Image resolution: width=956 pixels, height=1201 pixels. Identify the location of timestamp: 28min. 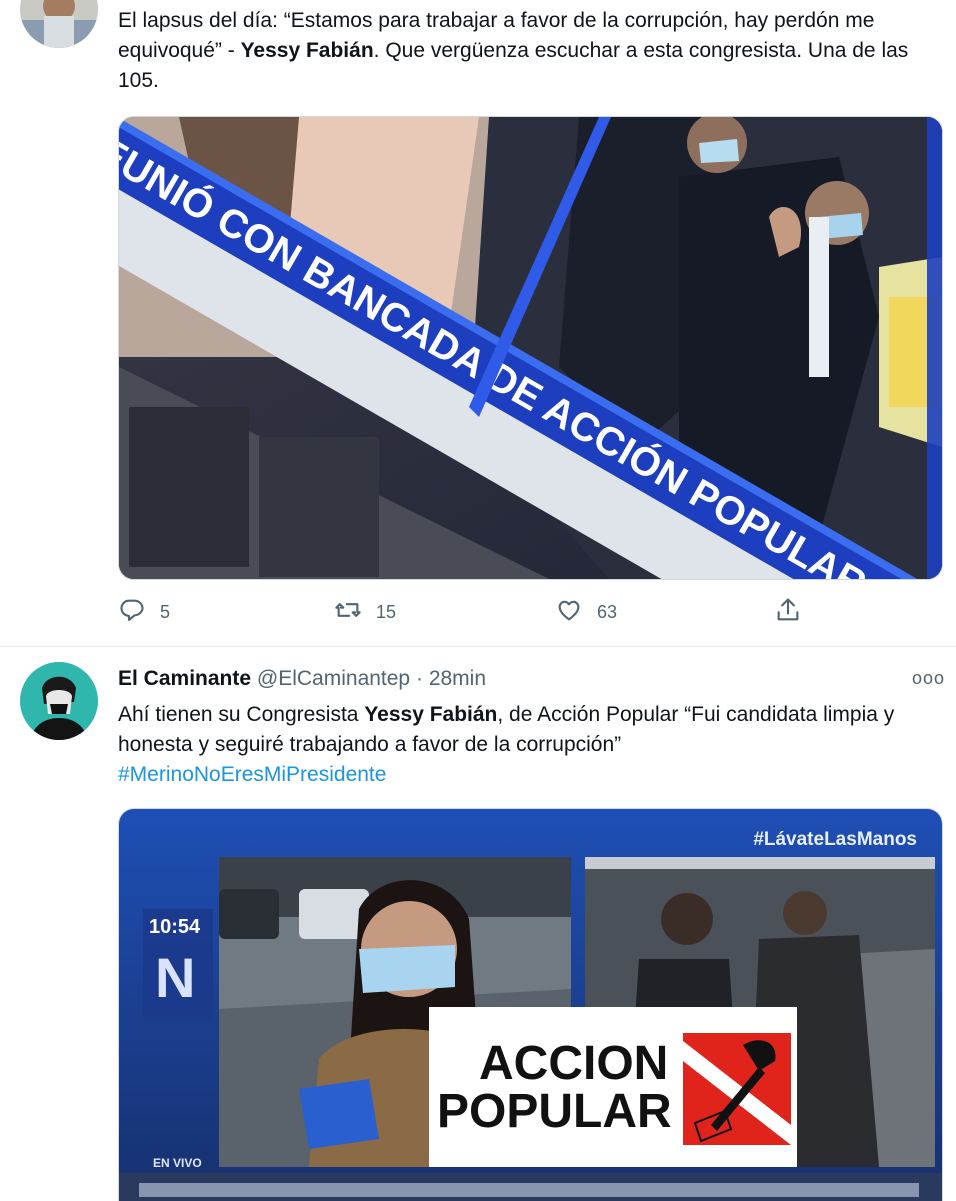
(457, 678).